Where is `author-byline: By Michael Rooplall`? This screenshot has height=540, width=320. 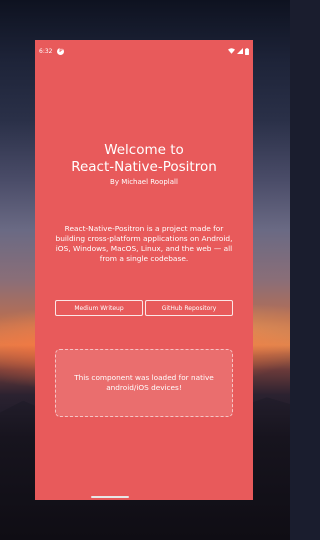 author-byline: By Michael Rooplall is located at coordinates (144, 182).